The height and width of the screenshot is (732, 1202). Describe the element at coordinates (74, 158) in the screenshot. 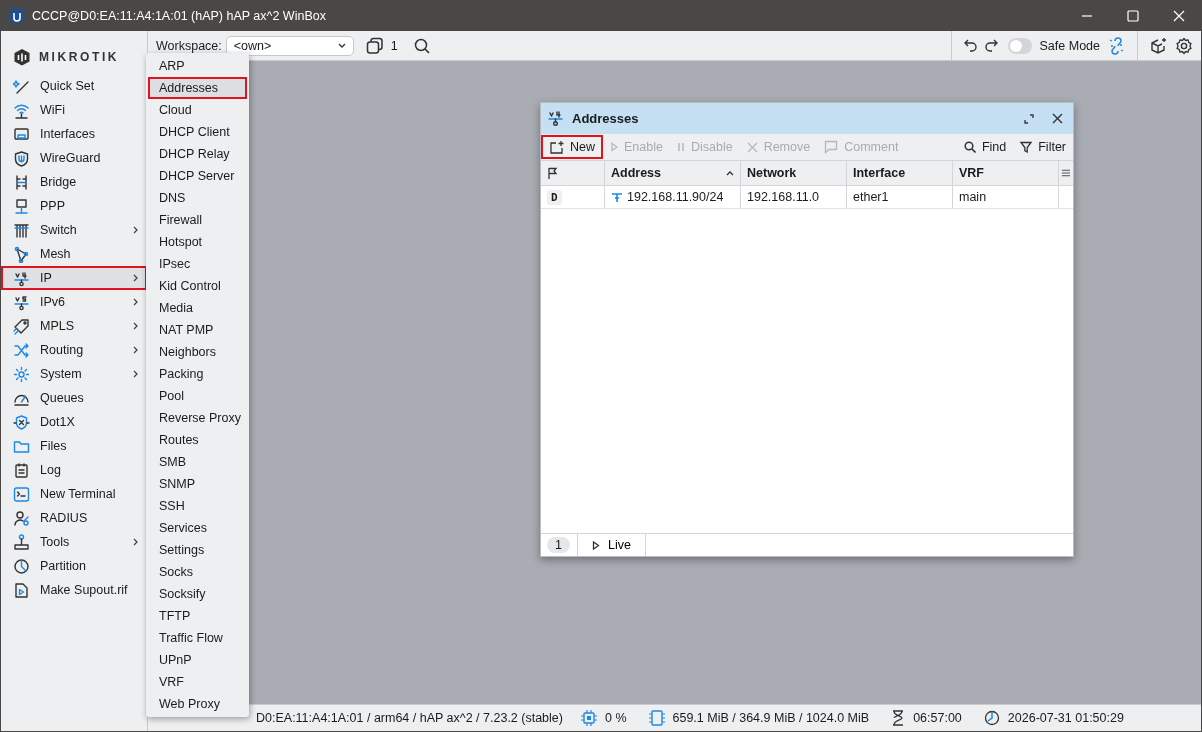

I see `sidebar-item: WireGuard` at that location.